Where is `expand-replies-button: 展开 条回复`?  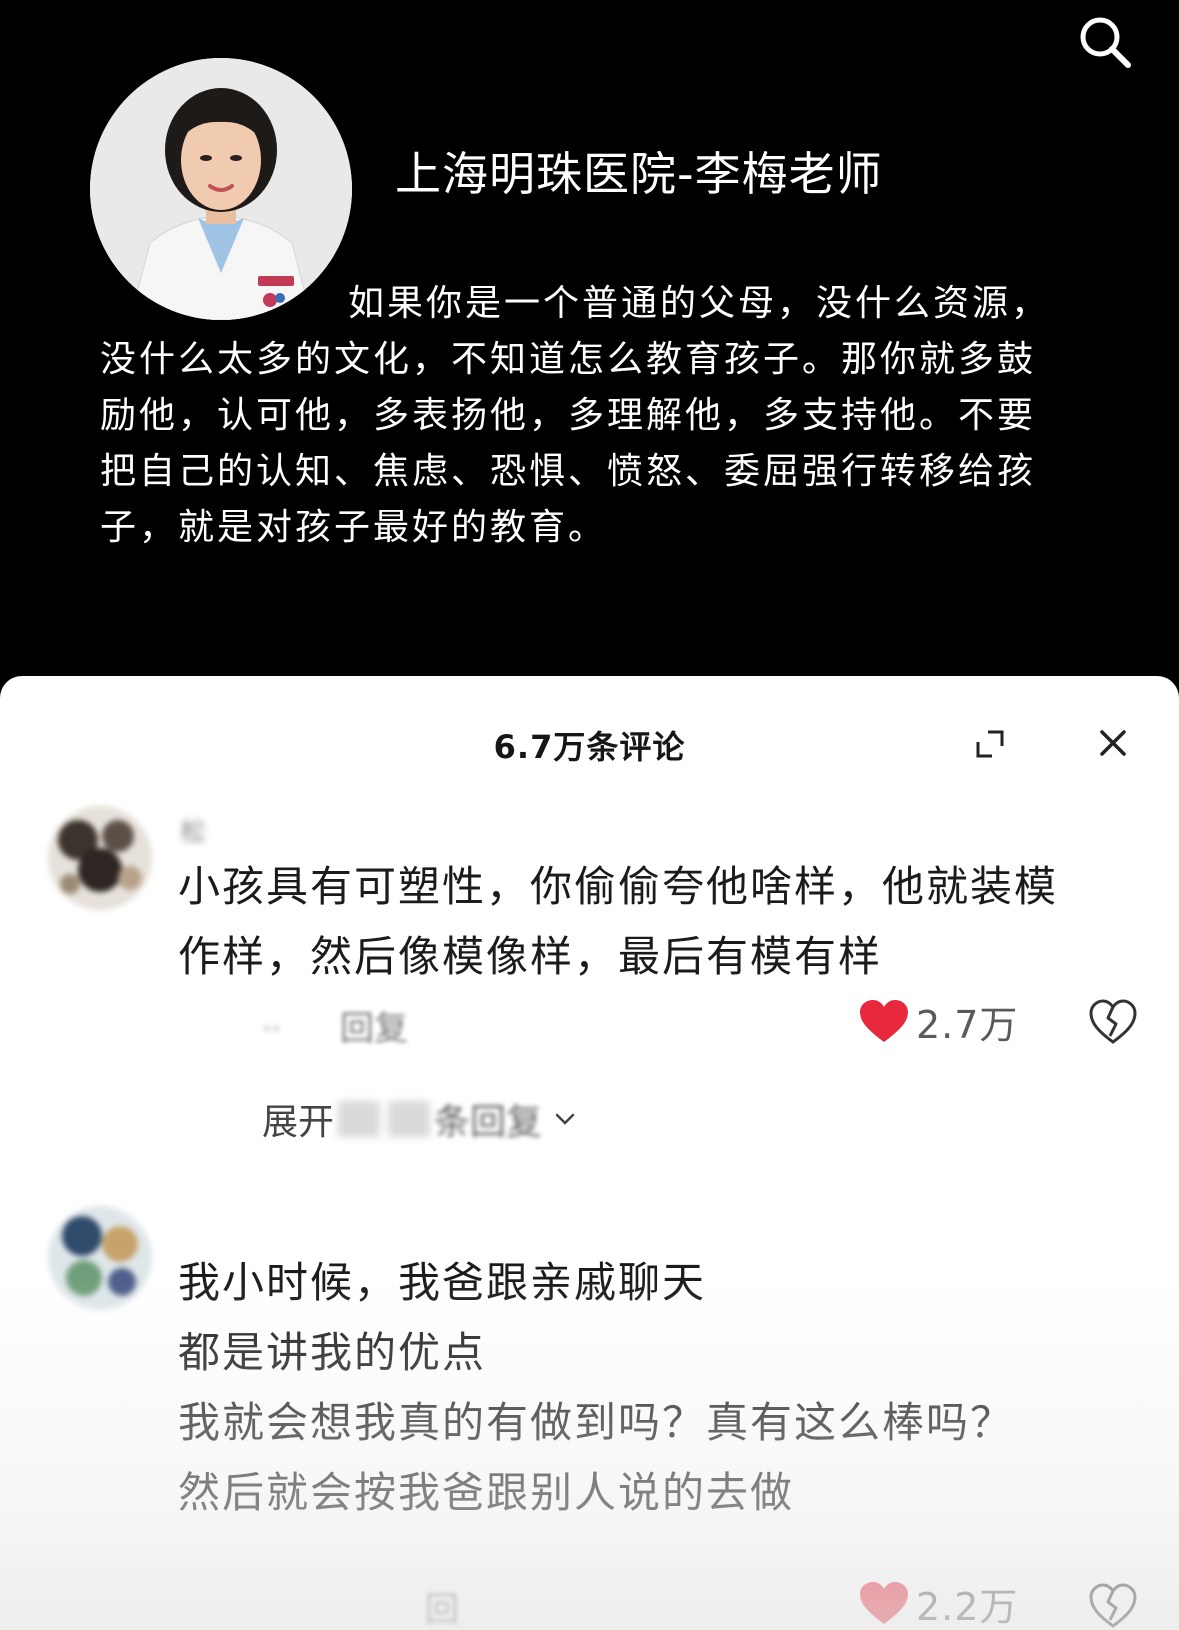 expand-replies-button: 展开 条回复 is located at coordinates (421, 1119).